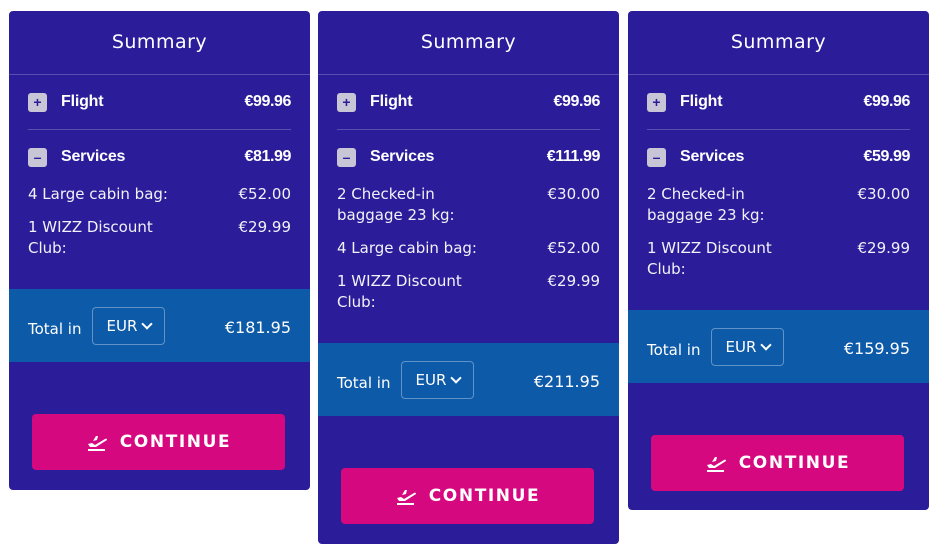 This screenshot has height=551, width=940. I want to click on total-amount: €211.95, so click(566, 381).